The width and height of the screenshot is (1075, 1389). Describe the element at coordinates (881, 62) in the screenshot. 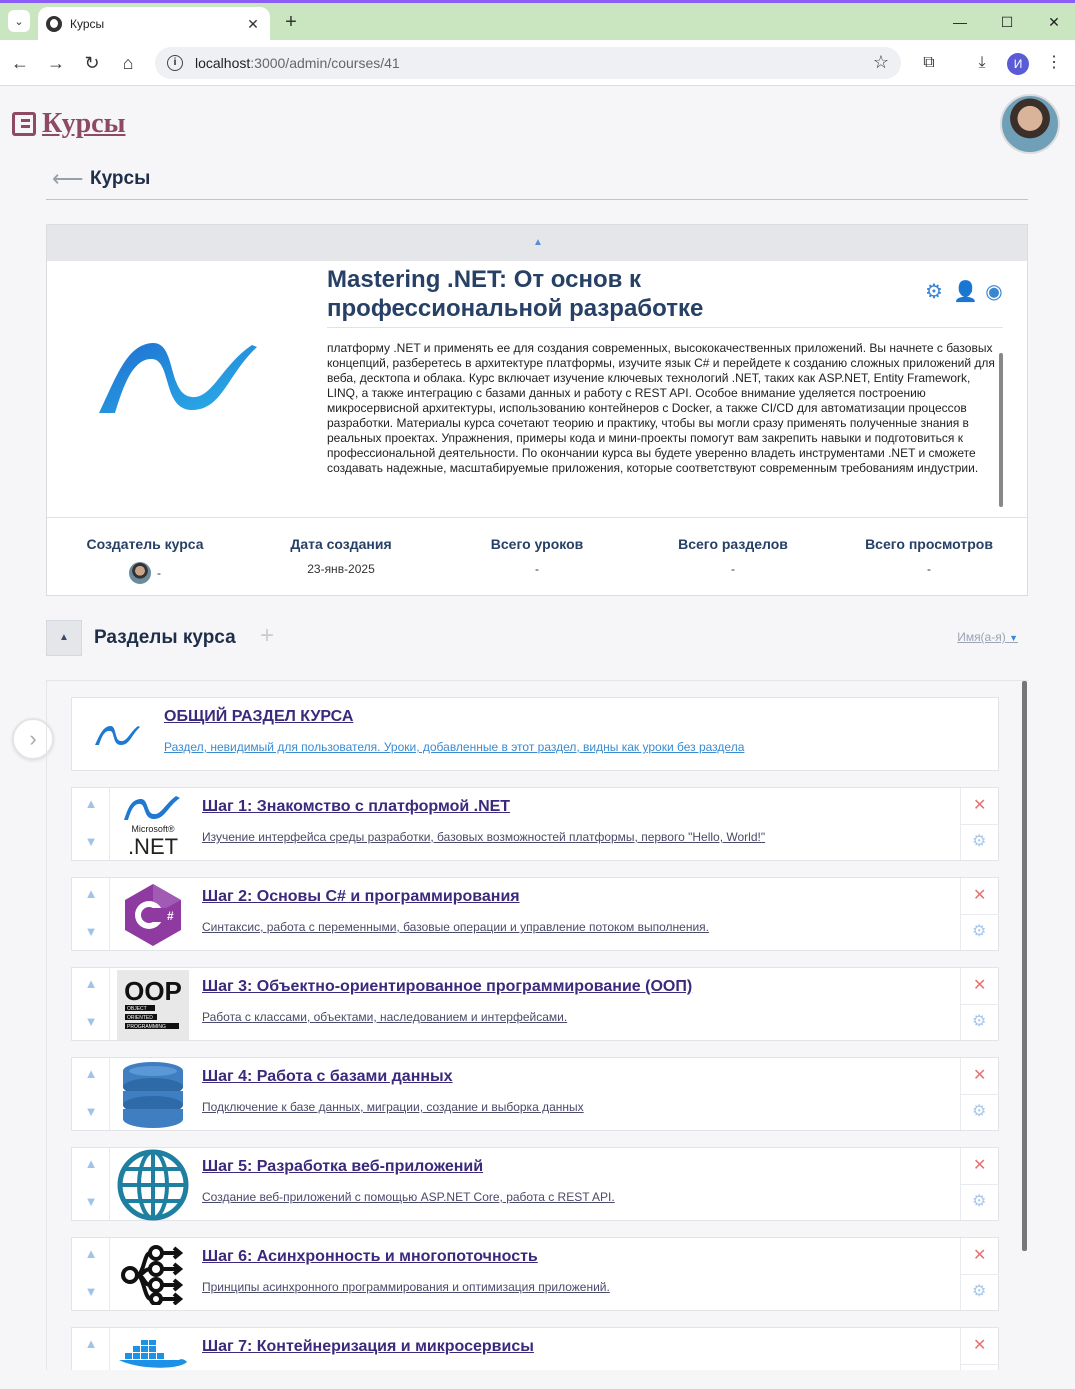

I see `bookmark-star-icon: ☆` at that location.